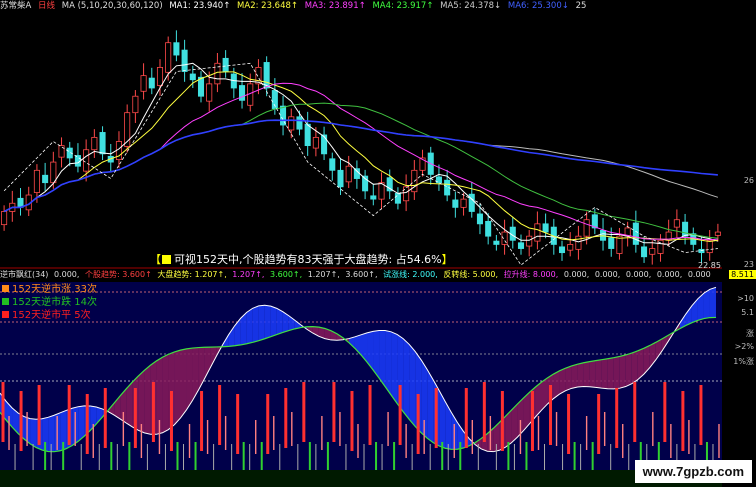 Image resolution: width=756 pixels, height=487 pixels. What do you see at coordinates (15, 6) in the screenshot?
I see `stock-name: 苏常柴A` at bounding box center [15, 6].